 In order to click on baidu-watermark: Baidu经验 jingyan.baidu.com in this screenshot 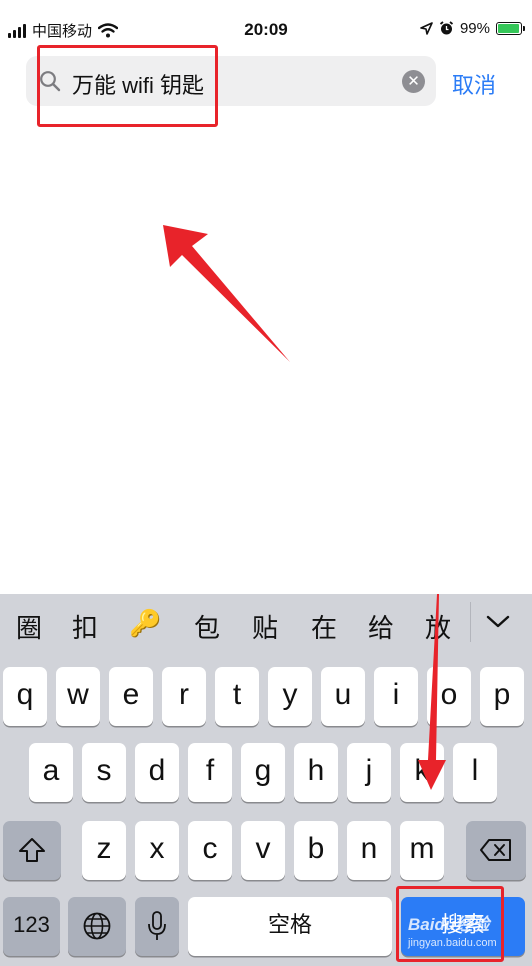, I will do `click(458, 938)`.